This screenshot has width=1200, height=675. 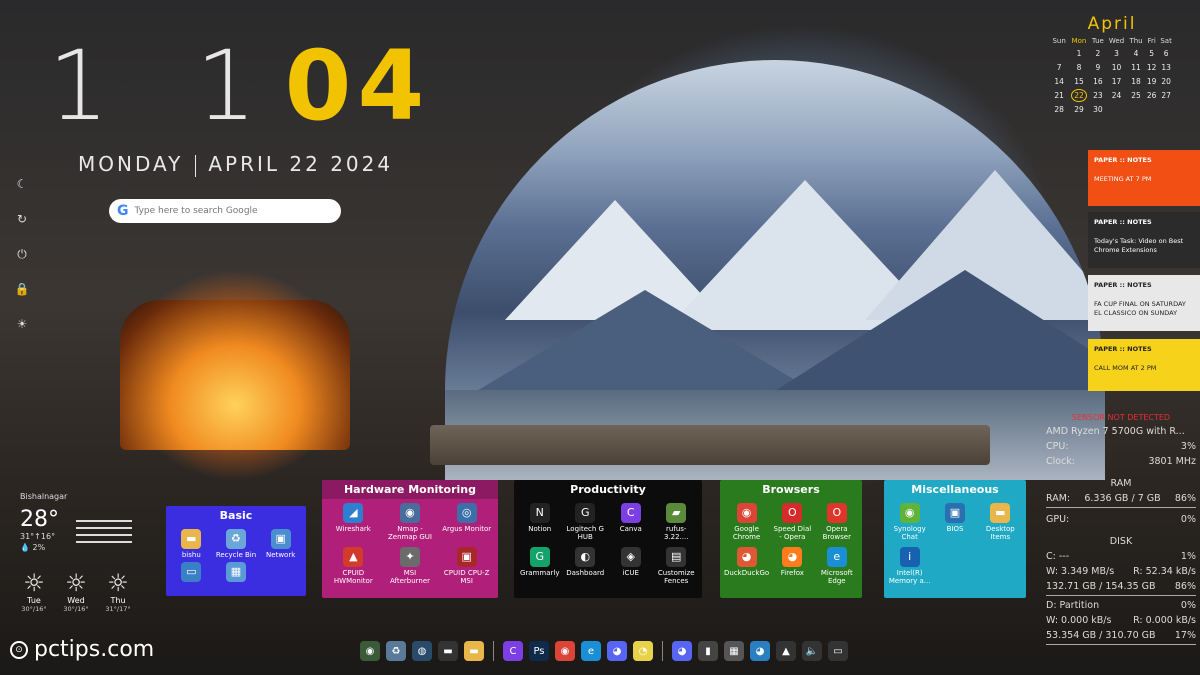 I want to click on taskbar-app-4-icon: ▬, so click(x=448, y=651).